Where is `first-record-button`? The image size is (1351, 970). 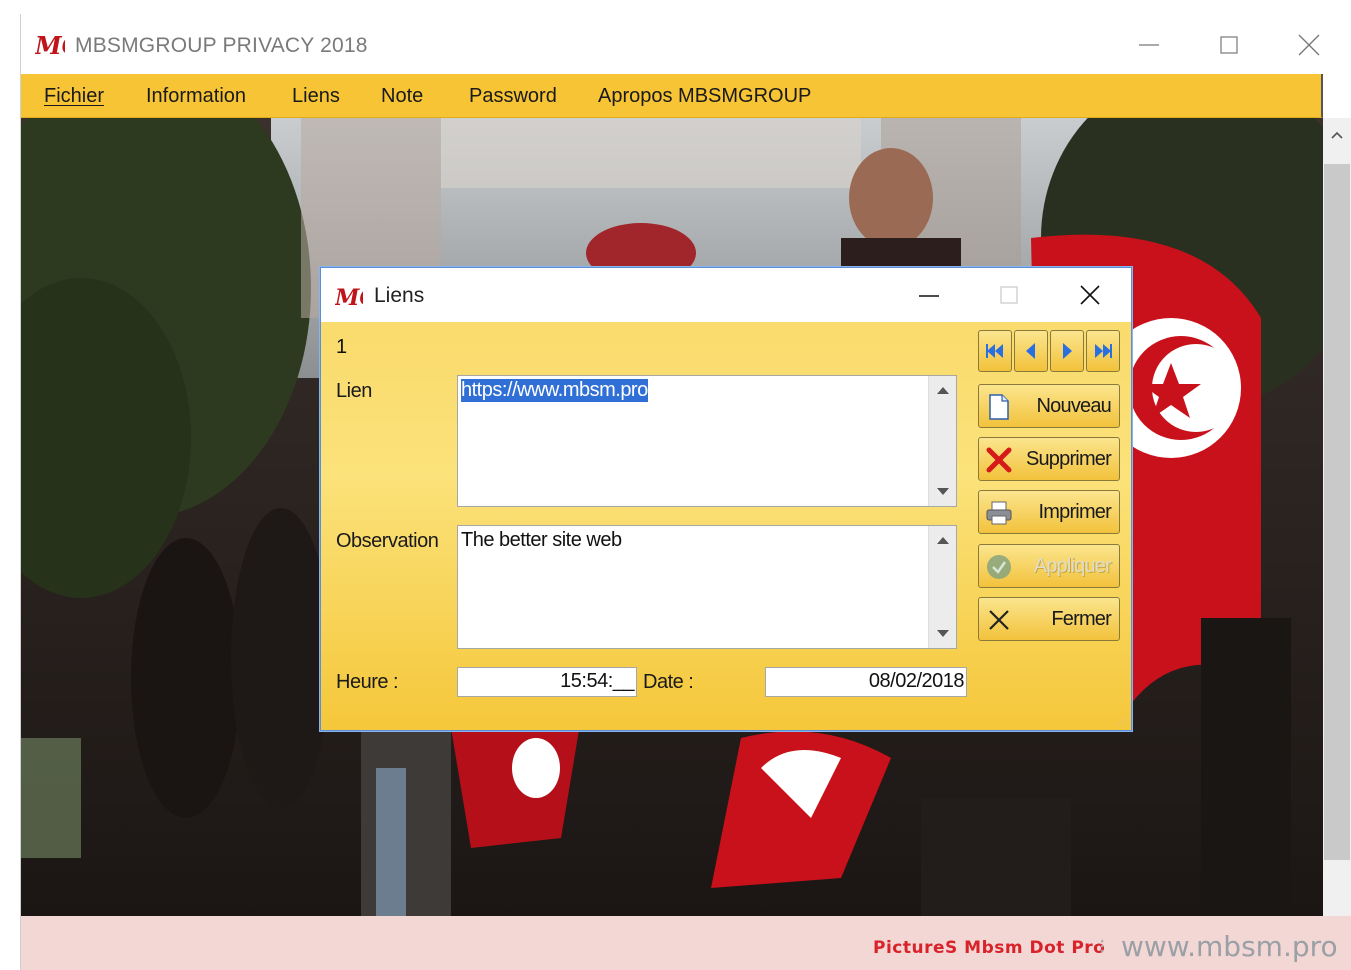
first-record-button is located at coordinates (995, 351).